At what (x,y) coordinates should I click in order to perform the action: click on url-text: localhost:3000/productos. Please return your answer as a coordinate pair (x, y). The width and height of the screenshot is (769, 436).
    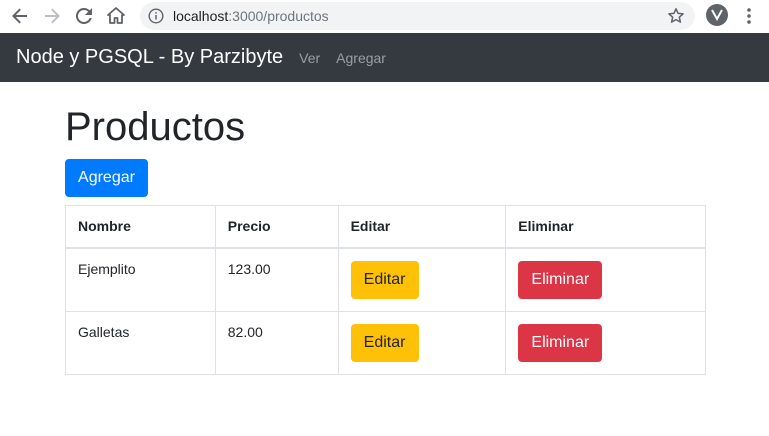
    Looking at the image, I should click on (251, 16).